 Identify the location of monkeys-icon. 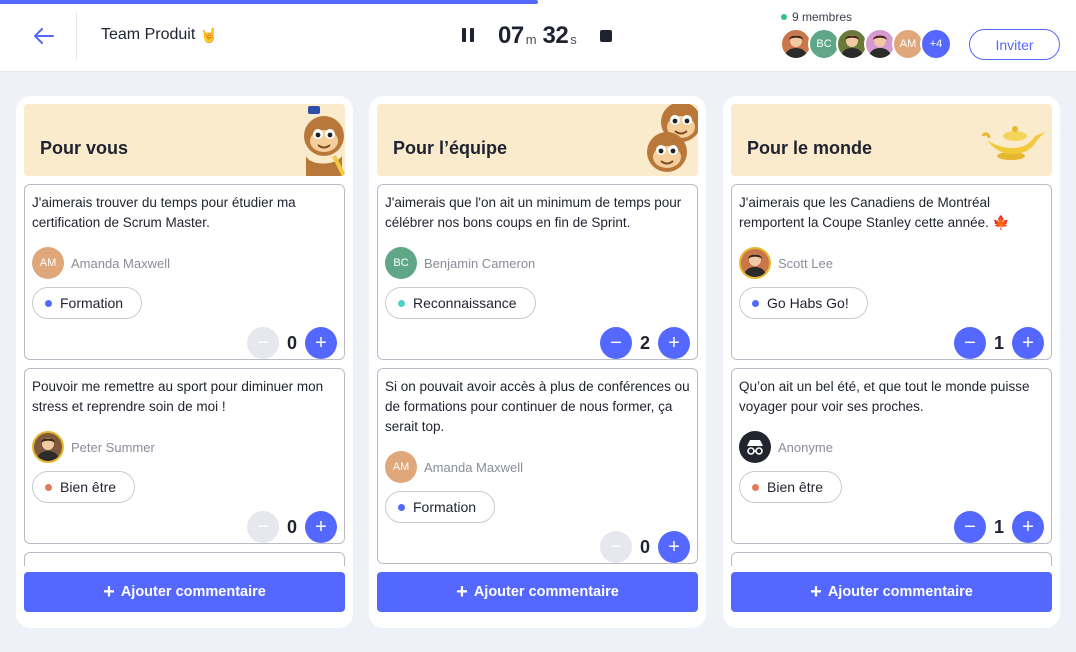
(671, 140).